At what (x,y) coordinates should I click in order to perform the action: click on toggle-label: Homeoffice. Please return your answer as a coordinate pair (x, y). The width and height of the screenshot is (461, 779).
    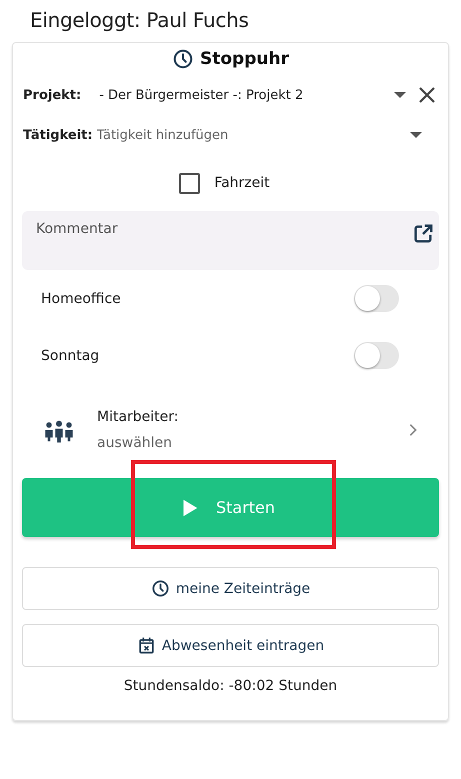
    Looking at the image, I should click on (81, 298).